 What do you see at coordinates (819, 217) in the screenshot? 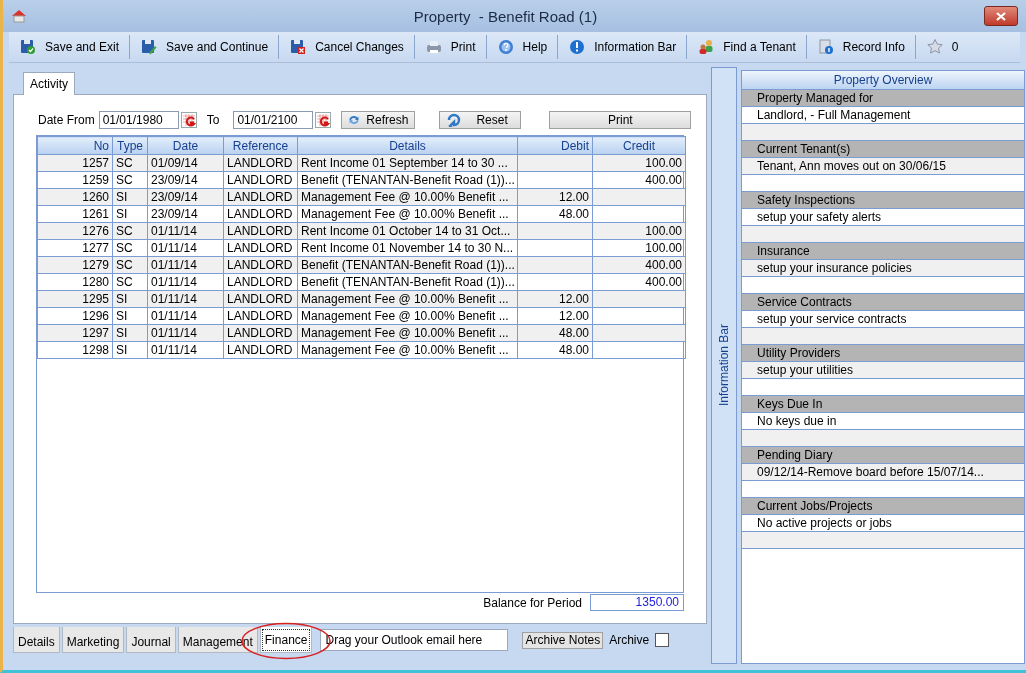
I see `section-value: setup your safety alerts` at bounding box center [819, 217].